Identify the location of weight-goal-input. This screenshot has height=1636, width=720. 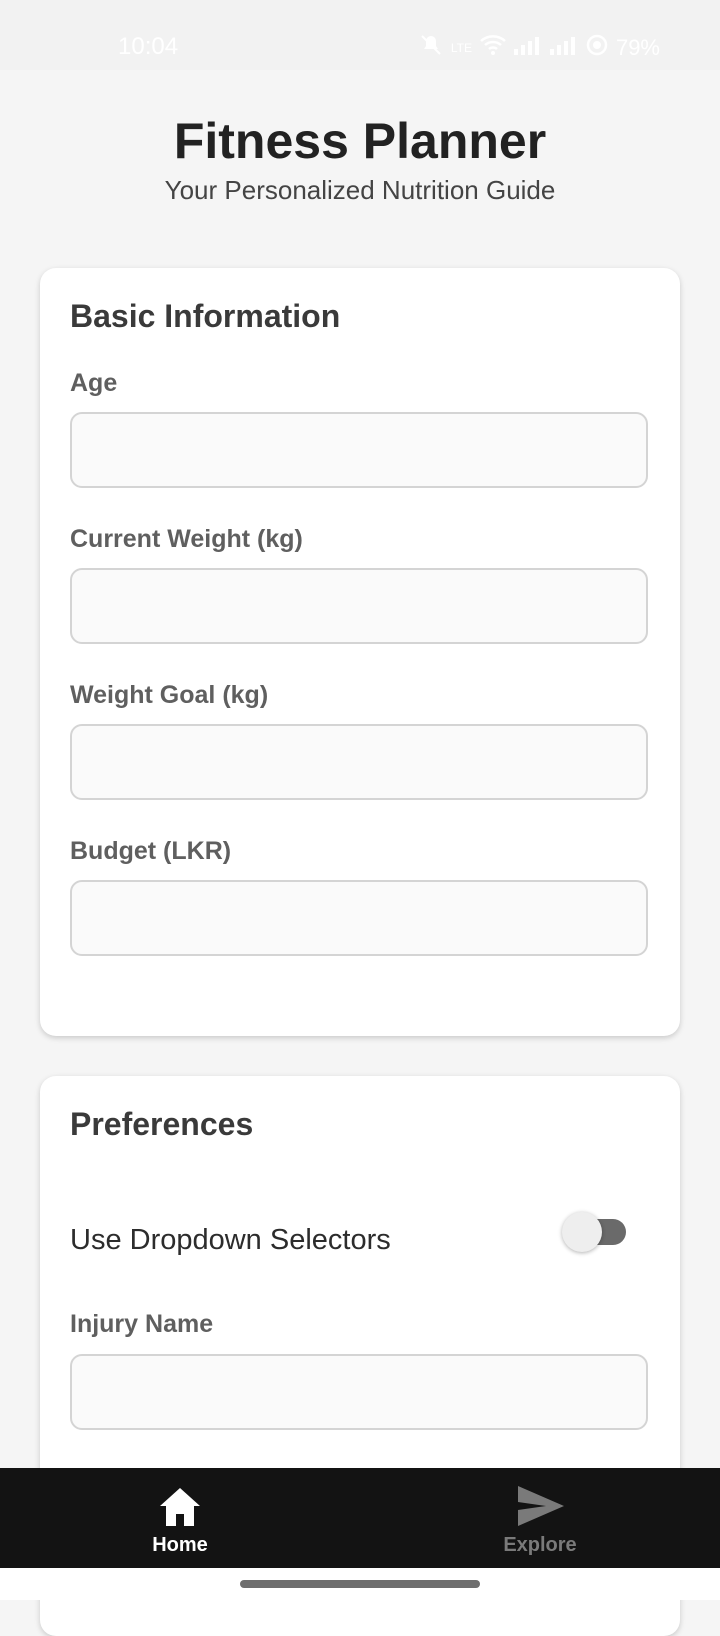
(359, 762).